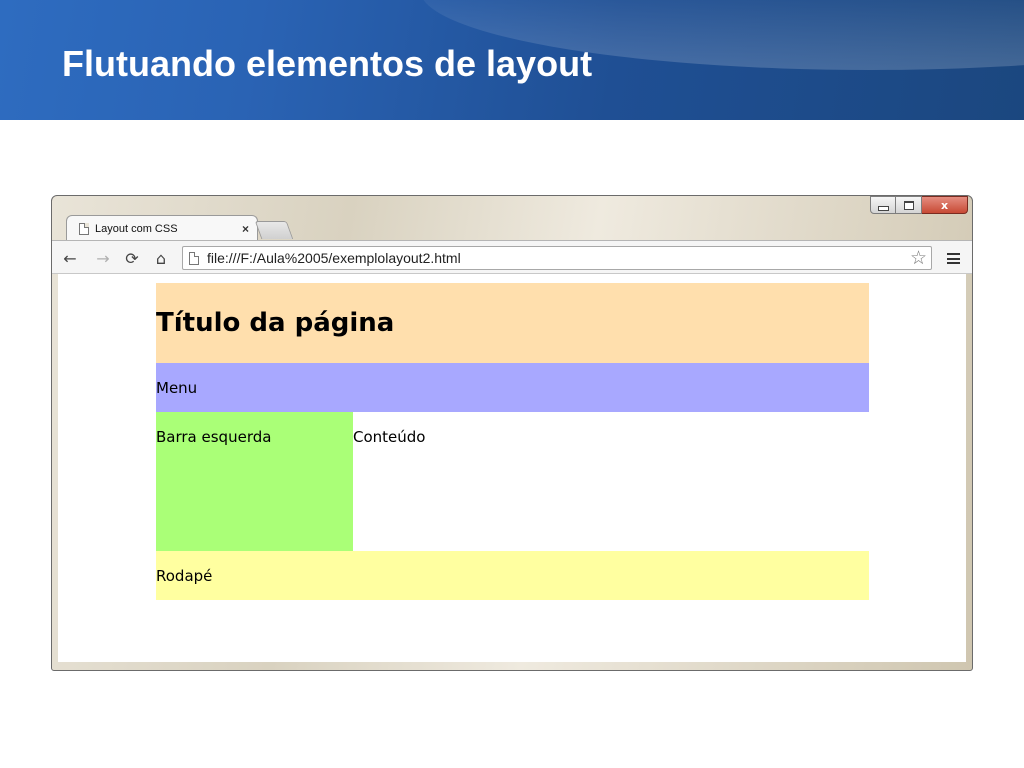  Describe the element at coordinates (389, 437) in the screenshot. I see `content-label: Conteúdo` at that location.